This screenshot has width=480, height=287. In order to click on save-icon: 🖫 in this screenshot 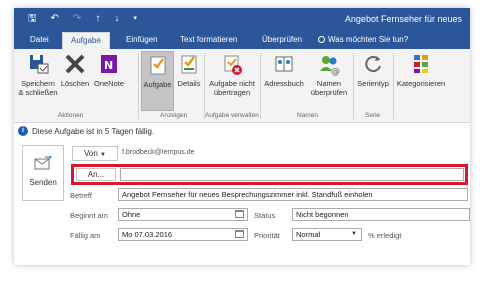, I will do `click(32, 19)`.